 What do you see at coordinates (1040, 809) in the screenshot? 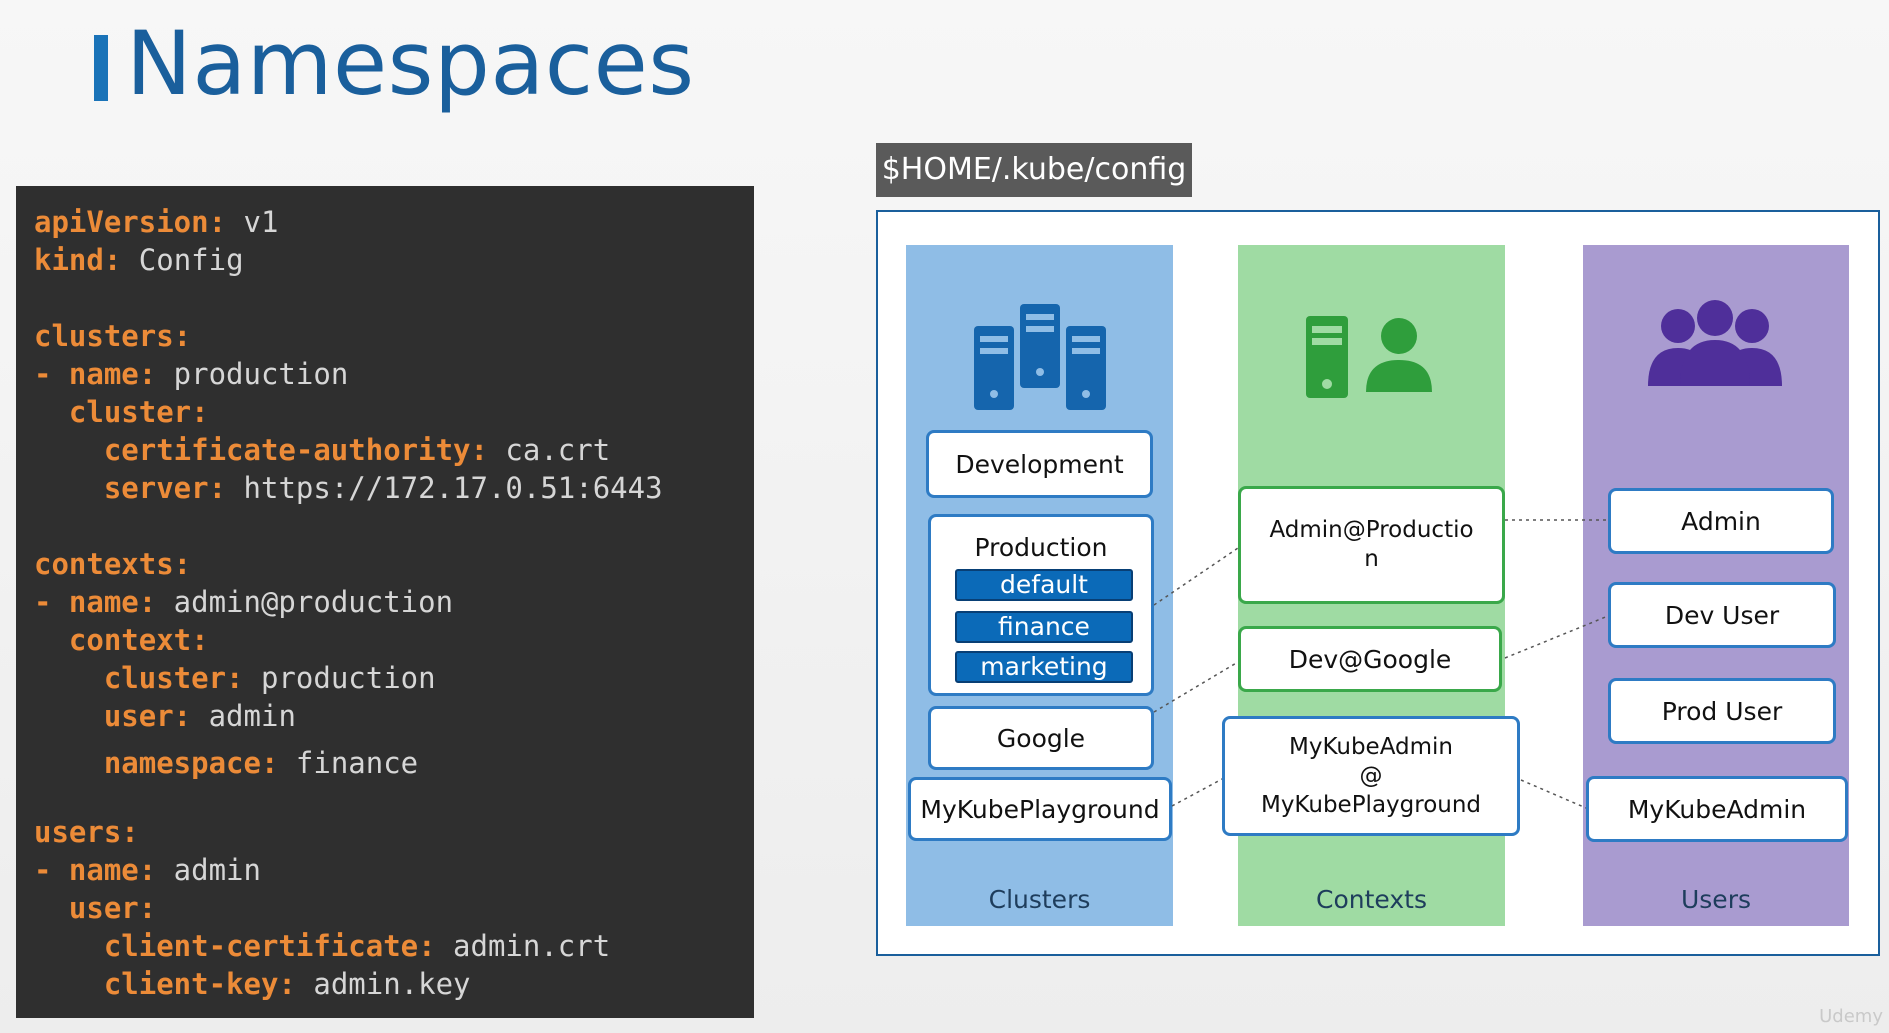
I see `cluster-mykubeplayground: MyKubePlayground` at bounding box center [1040, 809].